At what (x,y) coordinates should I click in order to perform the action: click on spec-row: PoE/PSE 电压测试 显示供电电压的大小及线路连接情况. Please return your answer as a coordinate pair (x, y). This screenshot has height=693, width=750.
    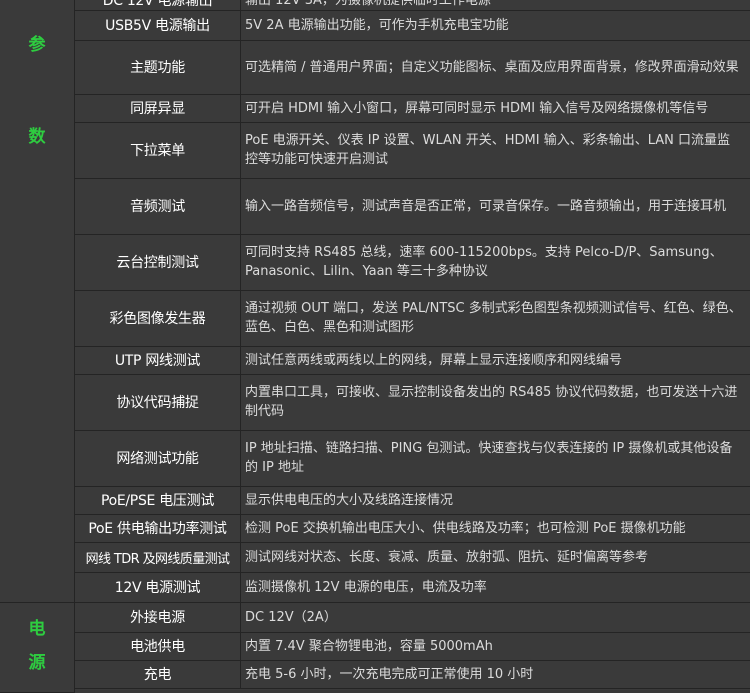
    Looking at the image, I should click on (412, 500).